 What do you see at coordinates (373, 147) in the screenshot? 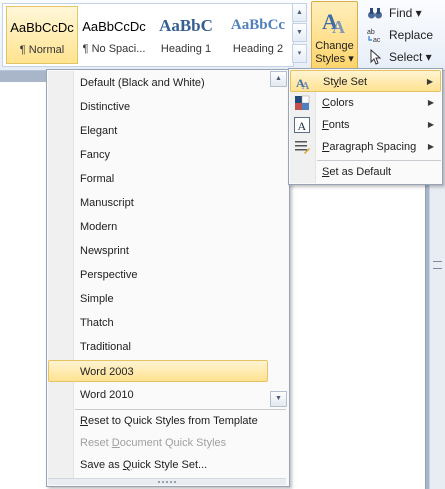
I see `text-segment: aragraph Spacing` at bounding box center [373, 147].